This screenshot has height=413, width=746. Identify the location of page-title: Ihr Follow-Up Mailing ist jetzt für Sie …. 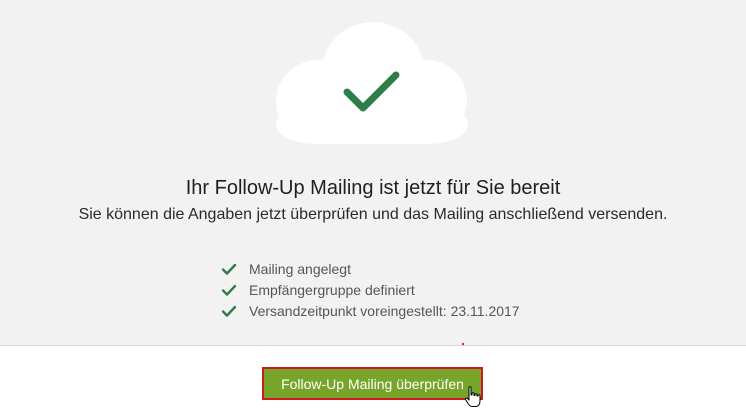
(373, 188).